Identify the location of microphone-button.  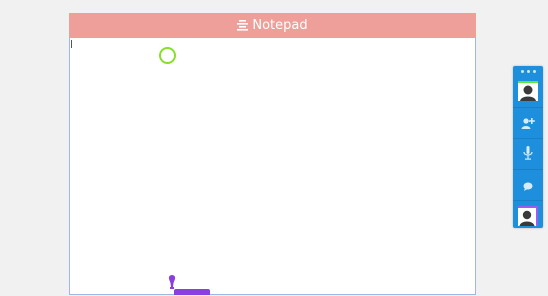
(528, 154).